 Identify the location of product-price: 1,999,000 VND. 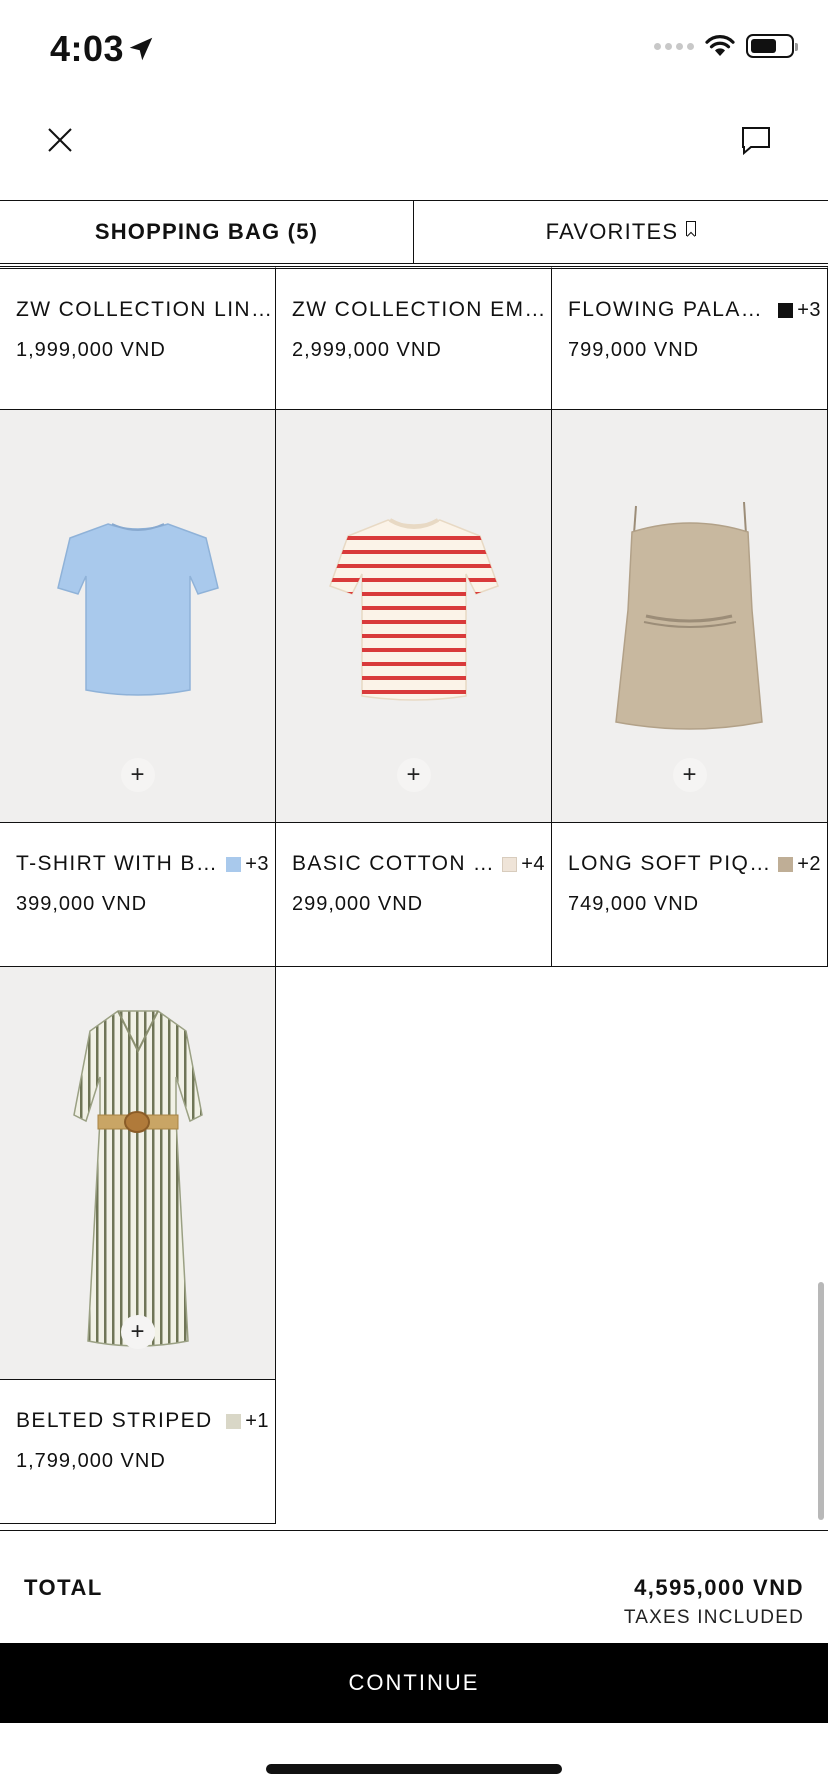
(91, 350).